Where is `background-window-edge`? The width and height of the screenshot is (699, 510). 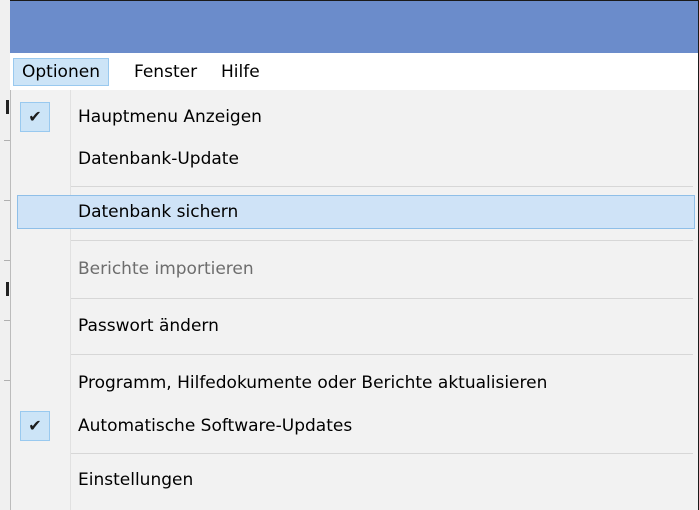
background-window-edge is located at coordinates (5, 255).